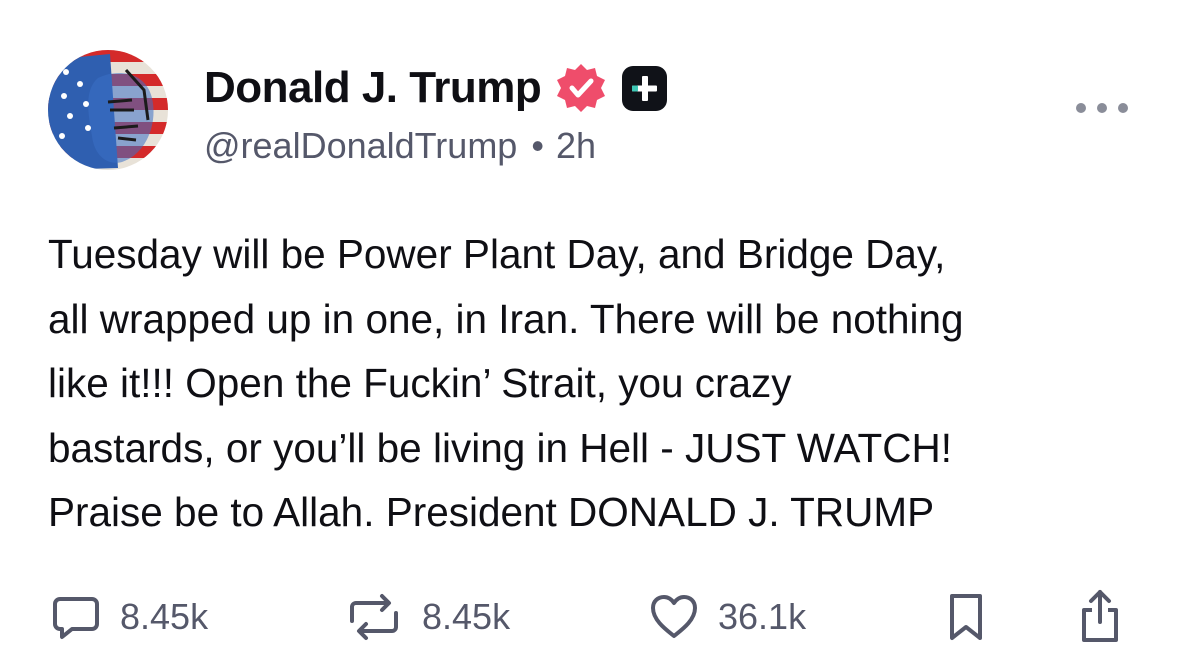 The image size is (1179, 667). I want to click on share-icon, so click(1100, 616).